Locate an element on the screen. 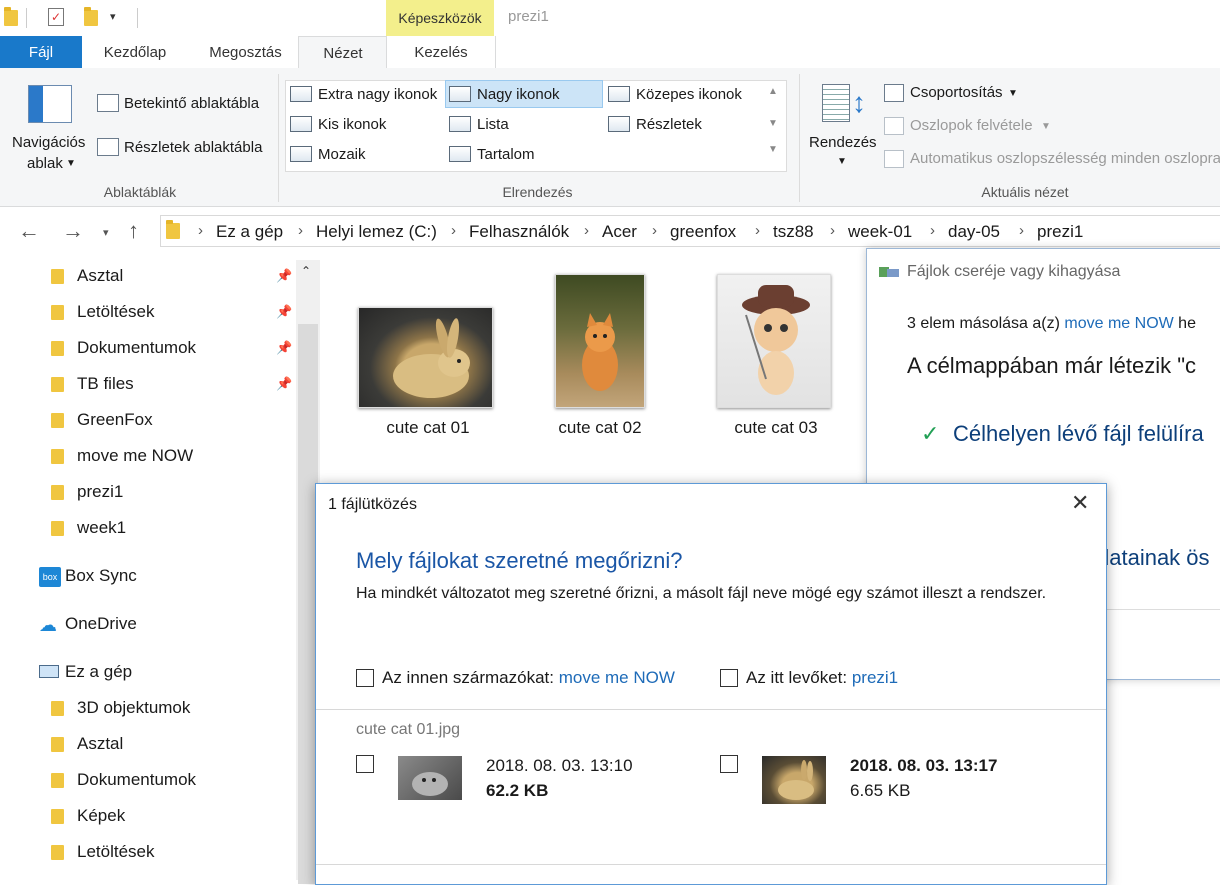 The width and height of the screenshot is (1220, 885). forward-arrow-icon: → is located at coordinates (73, 231).